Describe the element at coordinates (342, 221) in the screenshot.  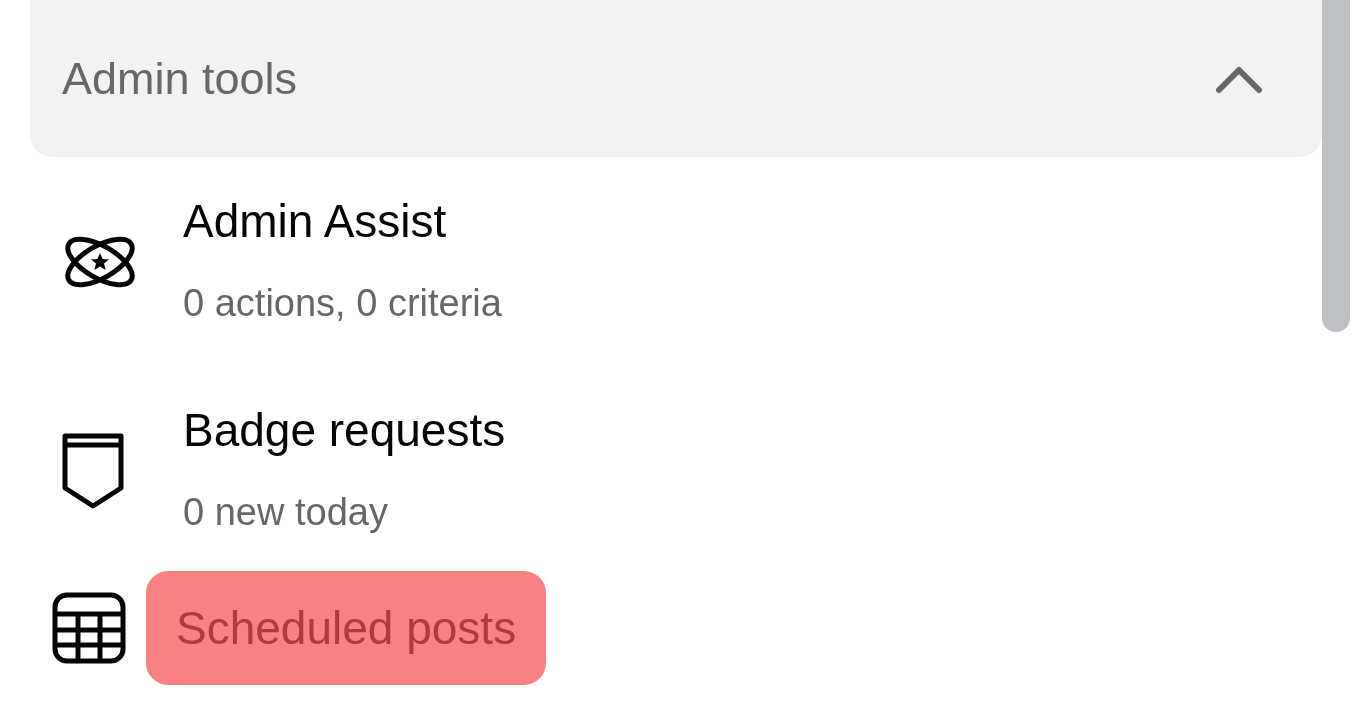
I see `tool-title: Admin Assist` at that location.